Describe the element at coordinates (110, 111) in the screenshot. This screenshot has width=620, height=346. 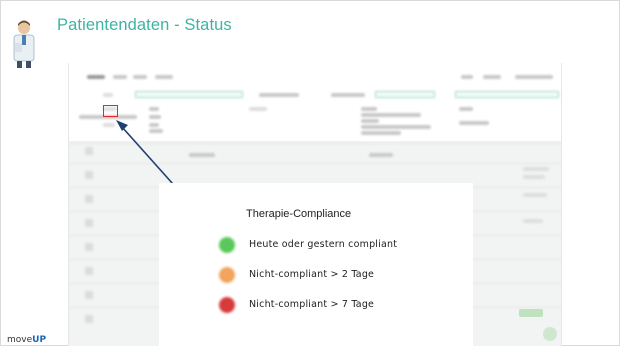
I see `status-highlight-box` at that location.